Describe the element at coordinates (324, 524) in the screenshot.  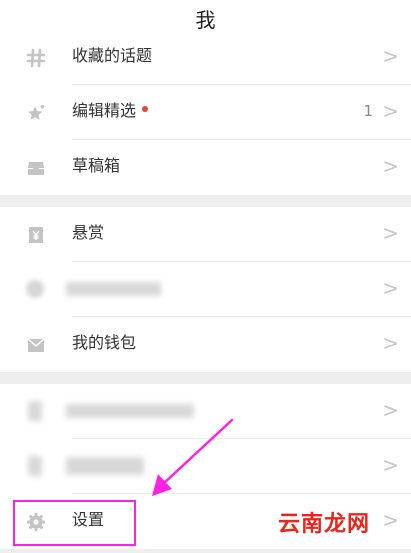
I see `watermark-logo: 云南龙网` at that location.